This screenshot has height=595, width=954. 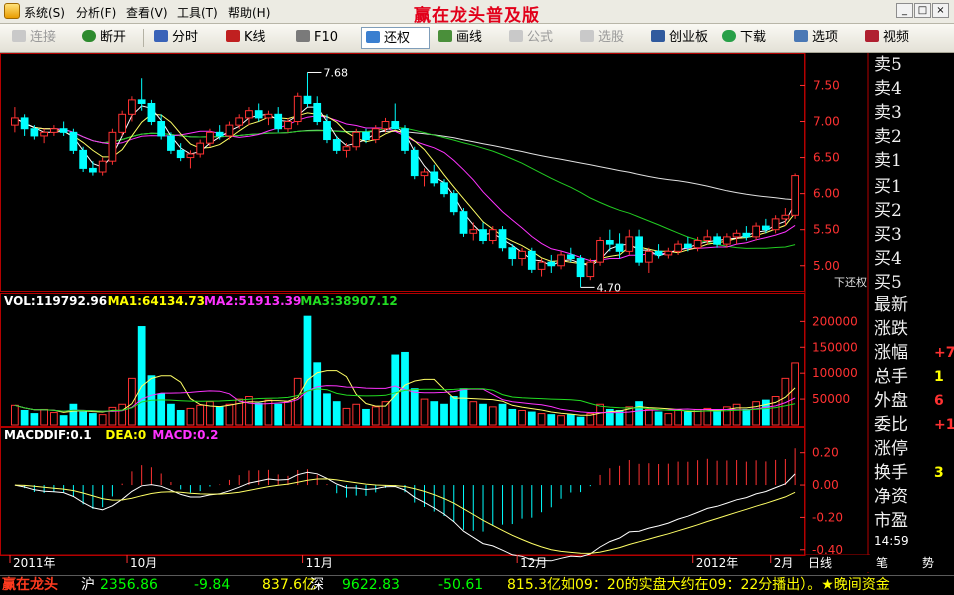 What do you see at coordinates (289, 585) in the screenshot?
I see `sh-amount: 837.6亿` at bounding box center [289, 585].